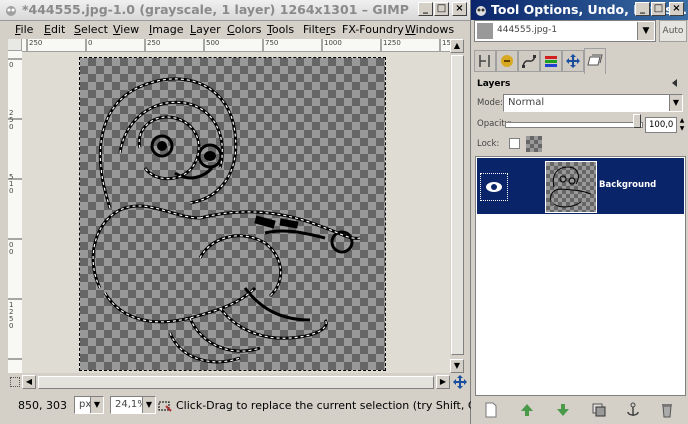 The width and height of the screenshot is (688, 424). Describe the element at coordinates (333, 43) in the screenshot. I see `h-tick: 1000` at that location.